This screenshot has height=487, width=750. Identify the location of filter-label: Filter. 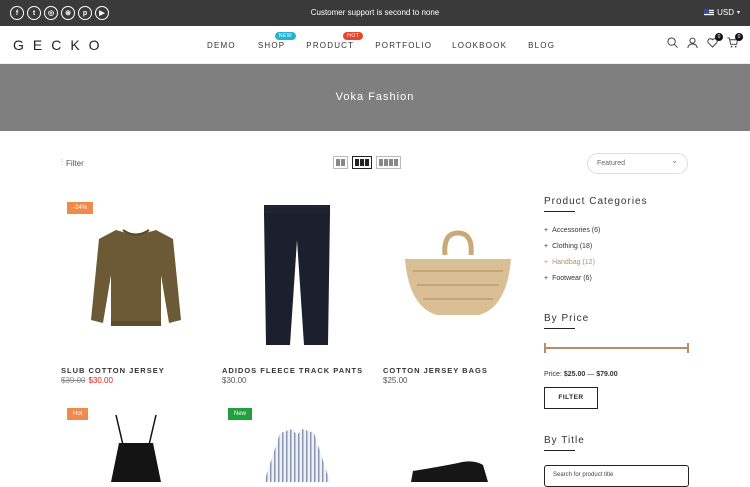
(75, 163).